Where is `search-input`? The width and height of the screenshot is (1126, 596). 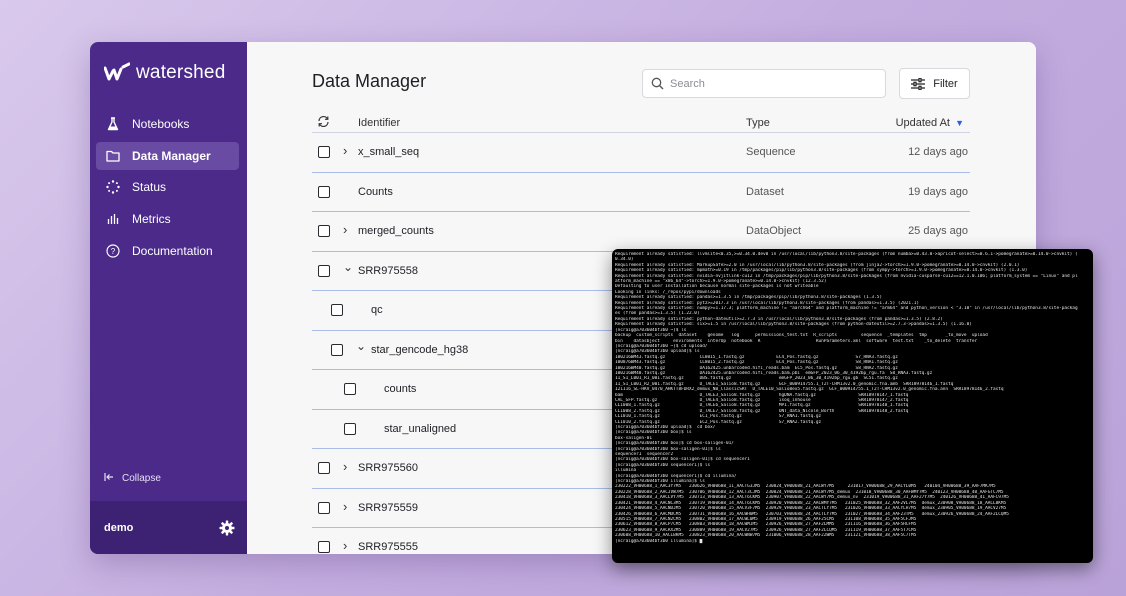 search-input is located at coordinates (770, 83).